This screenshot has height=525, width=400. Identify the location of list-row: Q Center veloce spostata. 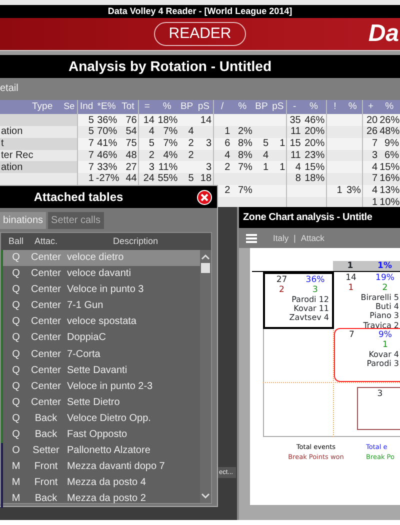
(101, 322).